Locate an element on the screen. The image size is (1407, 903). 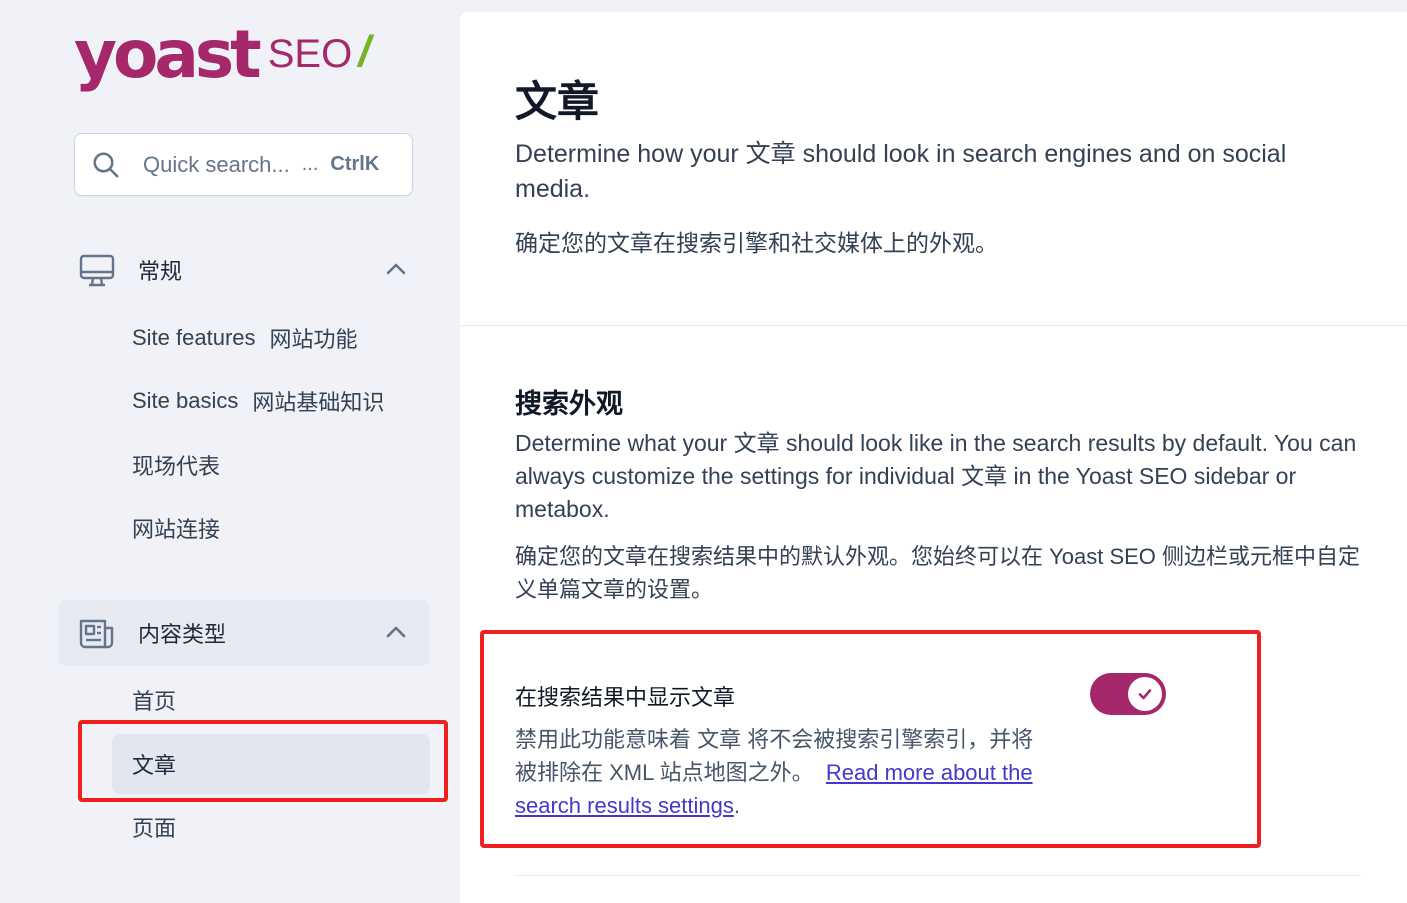
sidebar-item-label: 网站连接 is located at coordinates (176, 529).